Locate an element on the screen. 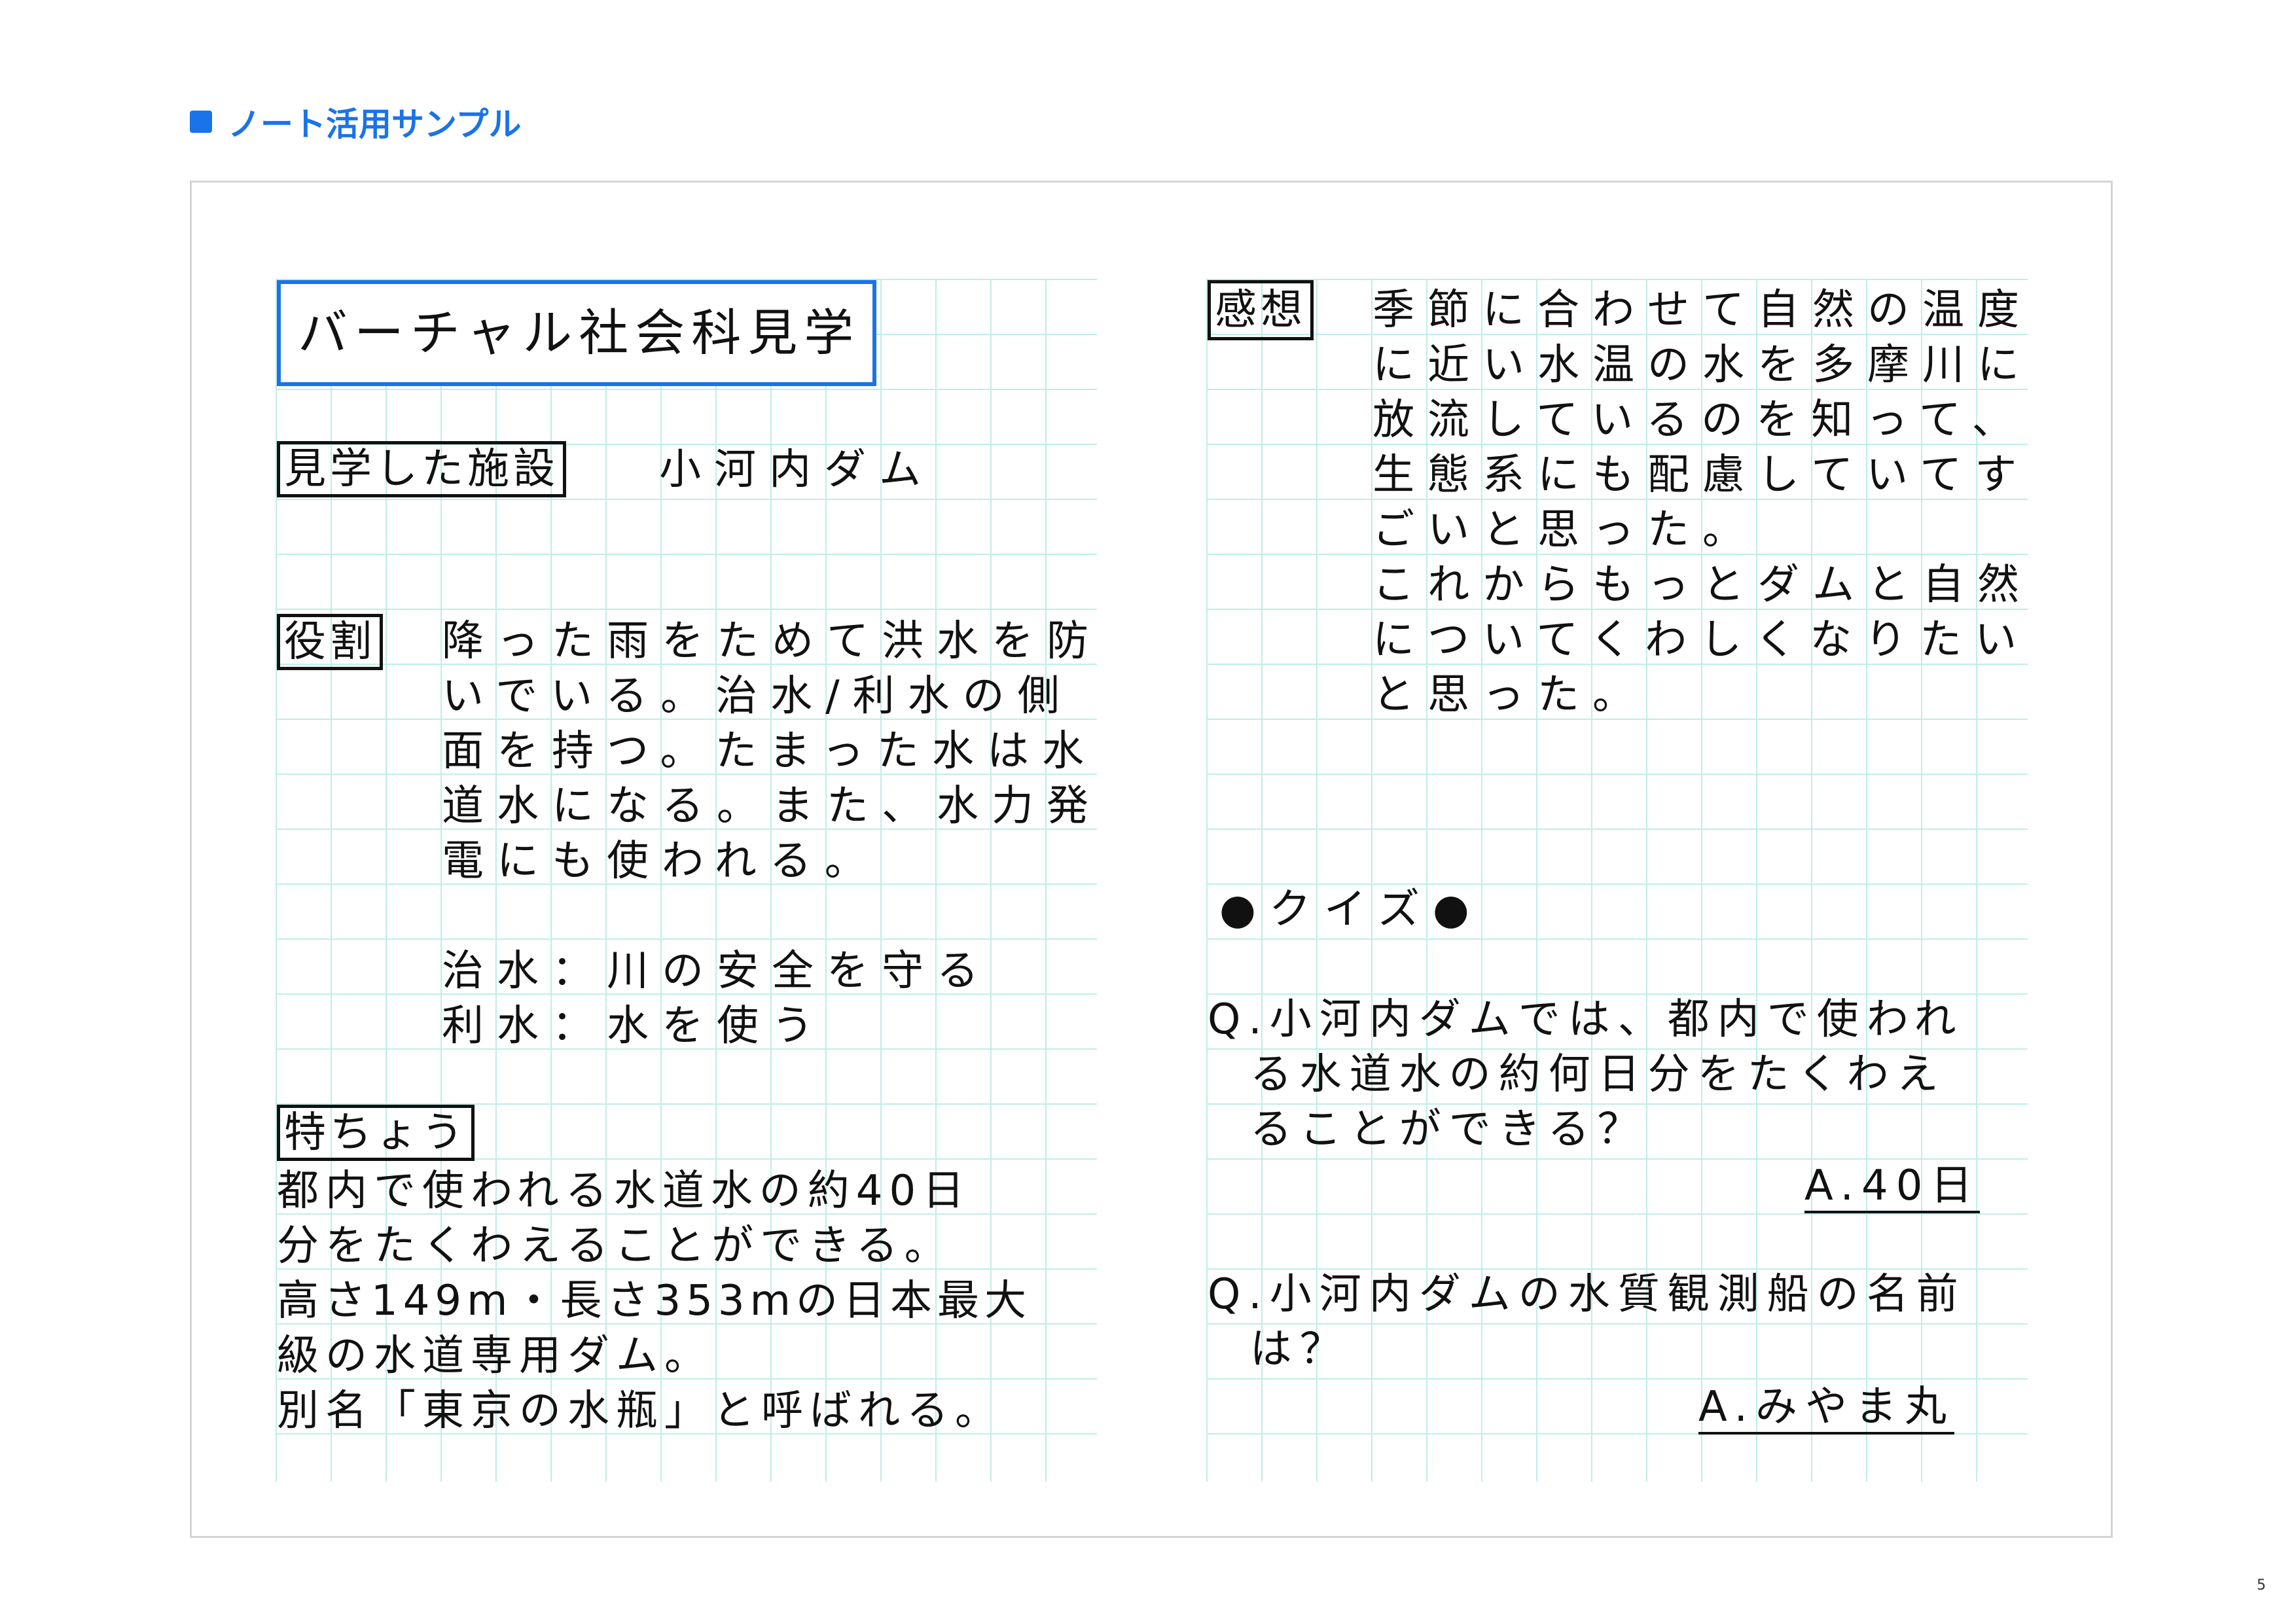 Image resolution: width=2296 pixels, height=1623 pixels. page-number: 5 is located at coordinates (2261, 1585).